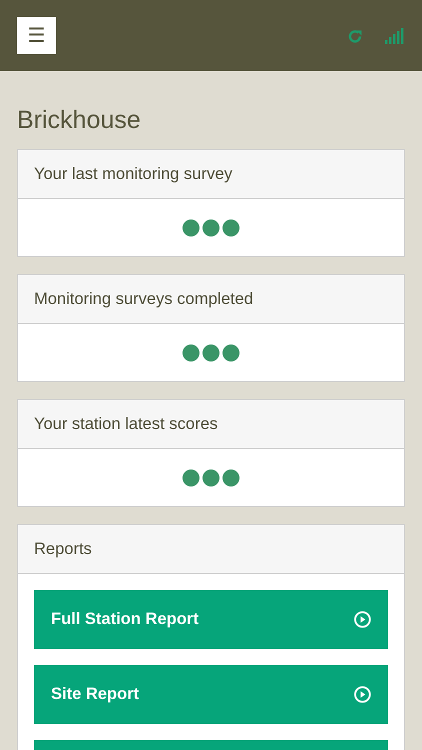 This screenshot has height=750, width=422. I want to click on card-title: Monitoring surveys completed, so click(144, 299).